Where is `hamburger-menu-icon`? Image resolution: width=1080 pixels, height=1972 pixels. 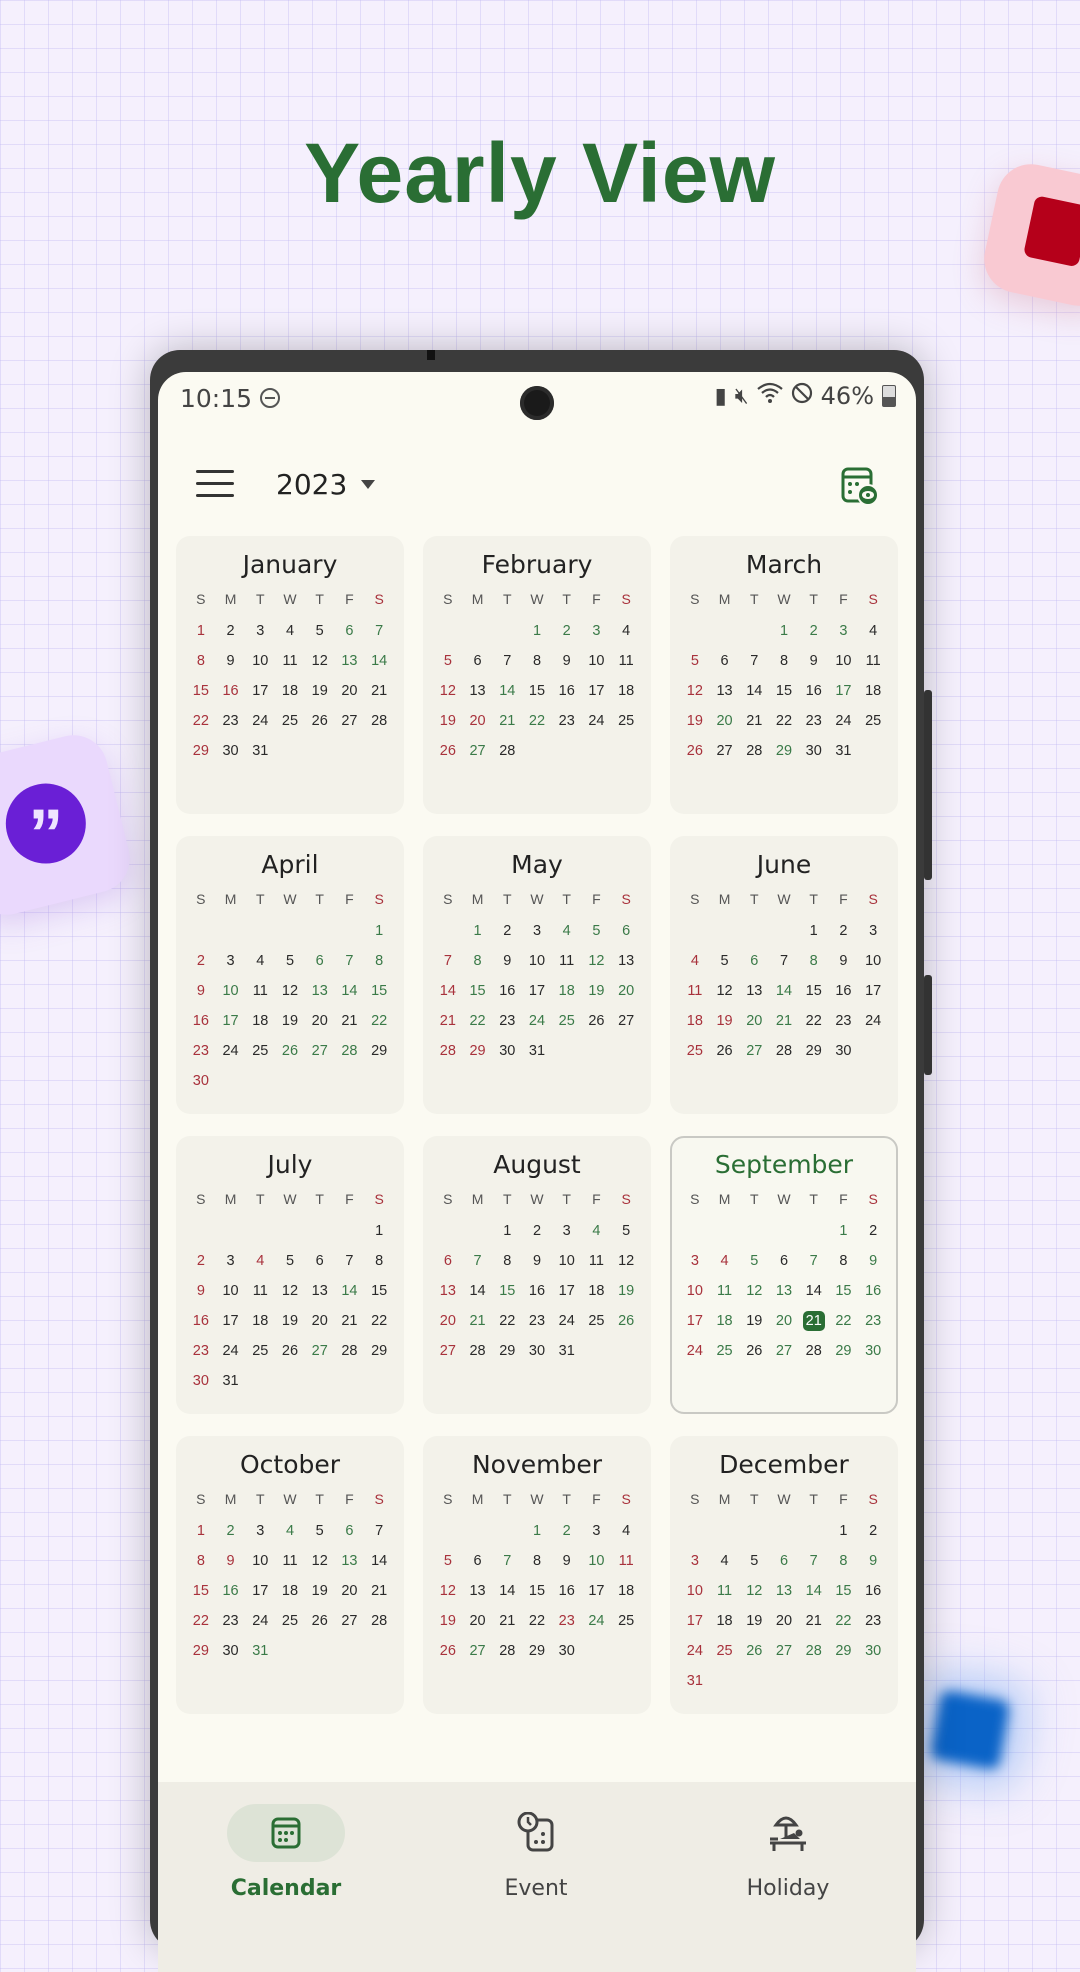 hamburger-menu-icon is located at coordinates (215, 485).